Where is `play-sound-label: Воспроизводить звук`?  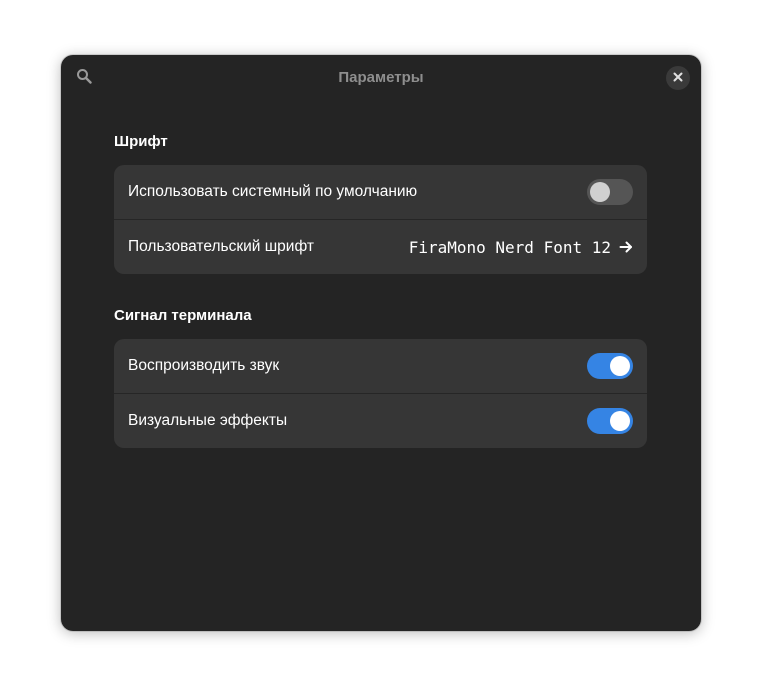 play-sound-label: Воспроизводить звук is located at coordinates (204, 365).